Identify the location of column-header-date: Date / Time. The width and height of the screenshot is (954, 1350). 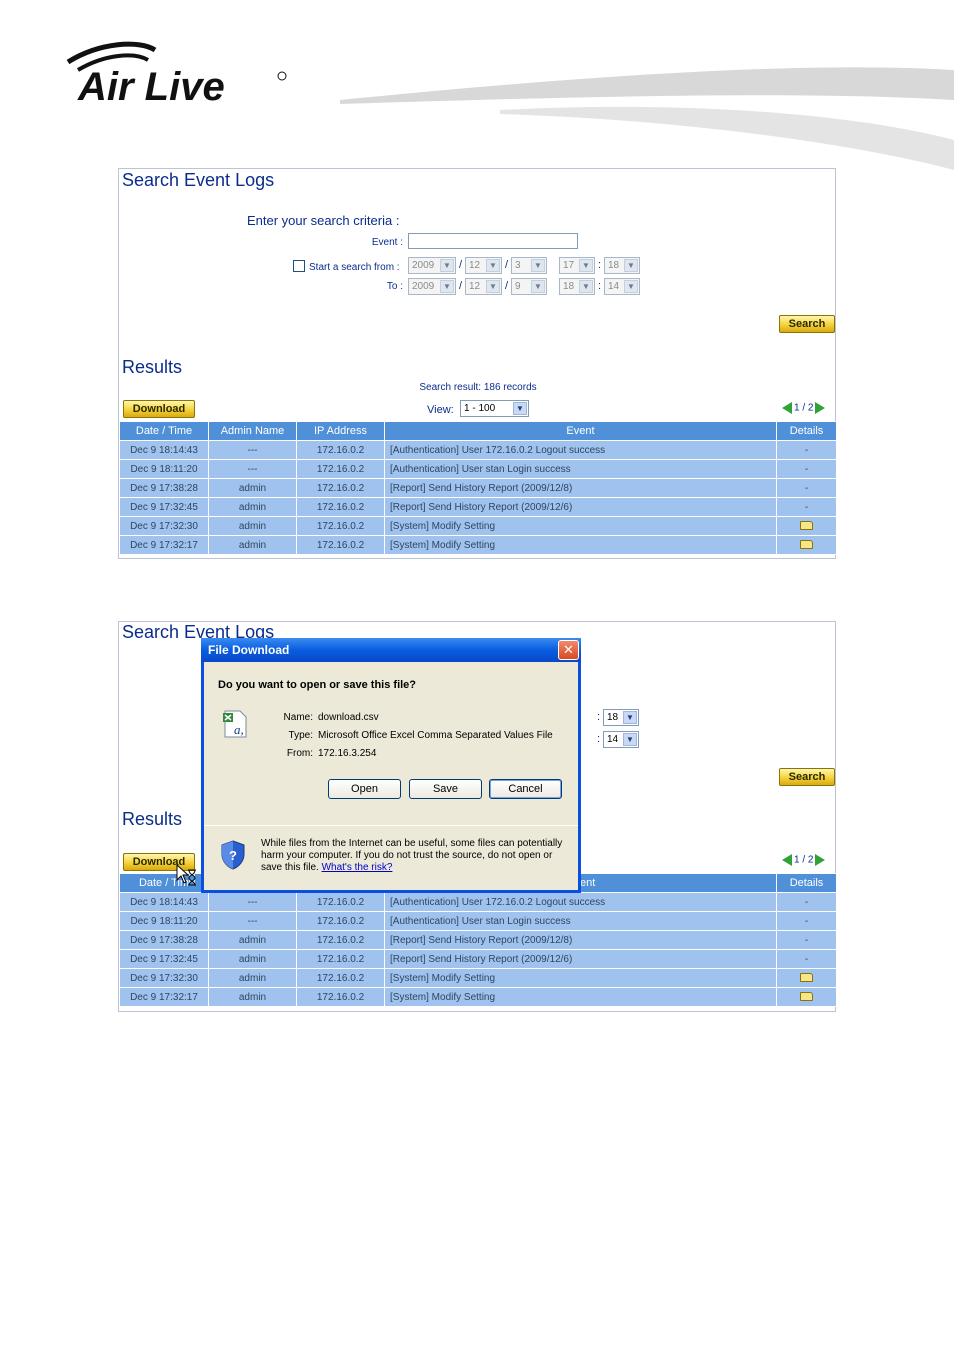
(164, 431).